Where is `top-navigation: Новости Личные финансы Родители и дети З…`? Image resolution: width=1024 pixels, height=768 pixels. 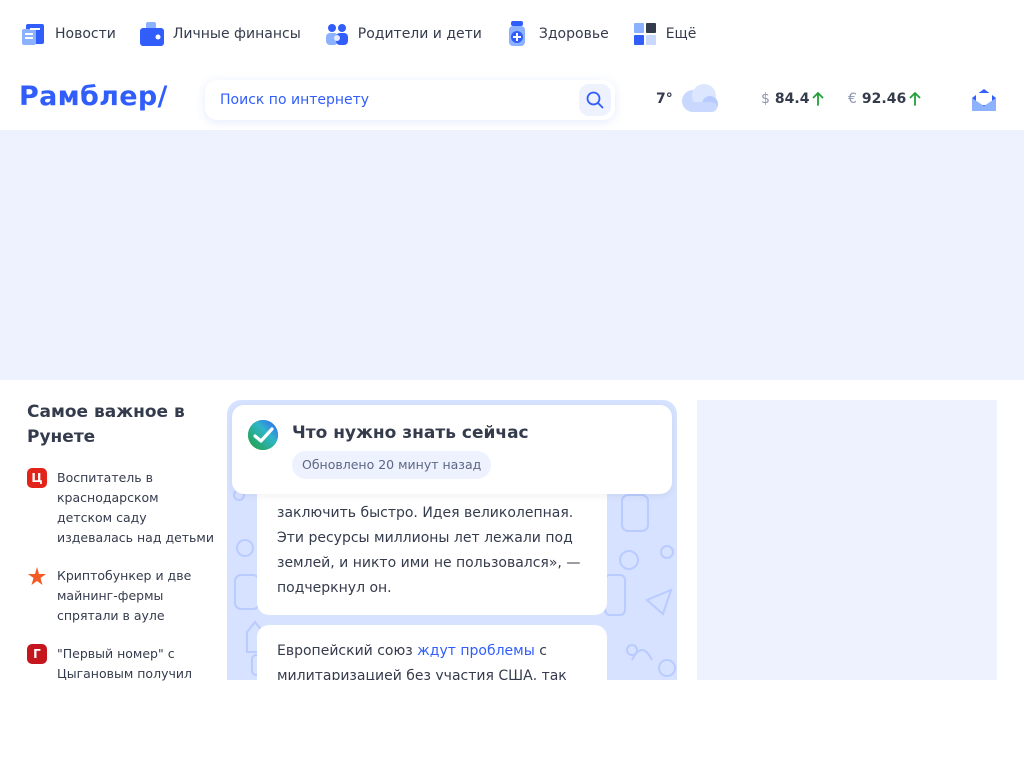 top-navigation: Новости Личные финансы Родители и дети З… is located at coordinates (512, 34).